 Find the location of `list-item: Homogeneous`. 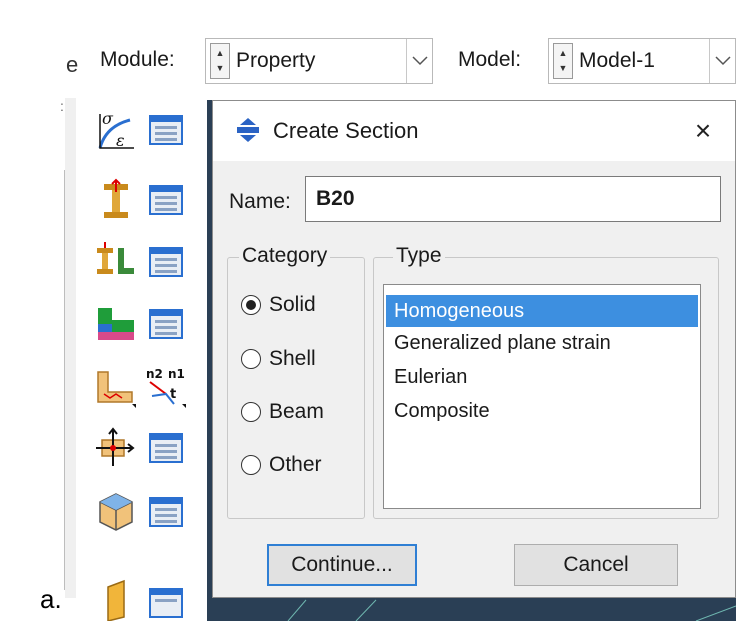

list-item: Homogeneous is located at coordinates (542, 311).